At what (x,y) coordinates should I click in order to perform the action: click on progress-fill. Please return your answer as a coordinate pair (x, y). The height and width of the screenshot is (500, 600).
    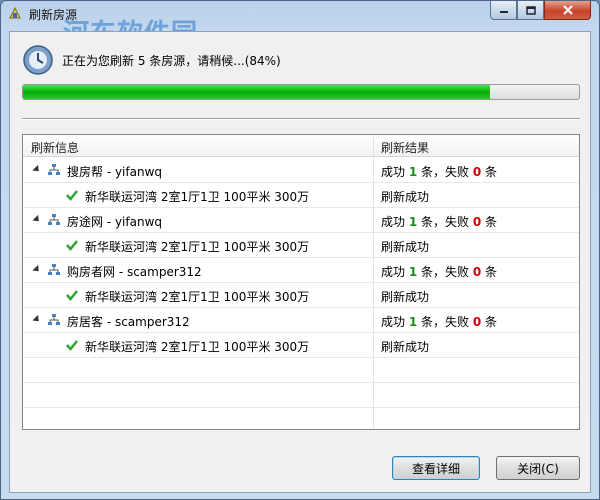
    Looking at the image, I should click on (257, 92).